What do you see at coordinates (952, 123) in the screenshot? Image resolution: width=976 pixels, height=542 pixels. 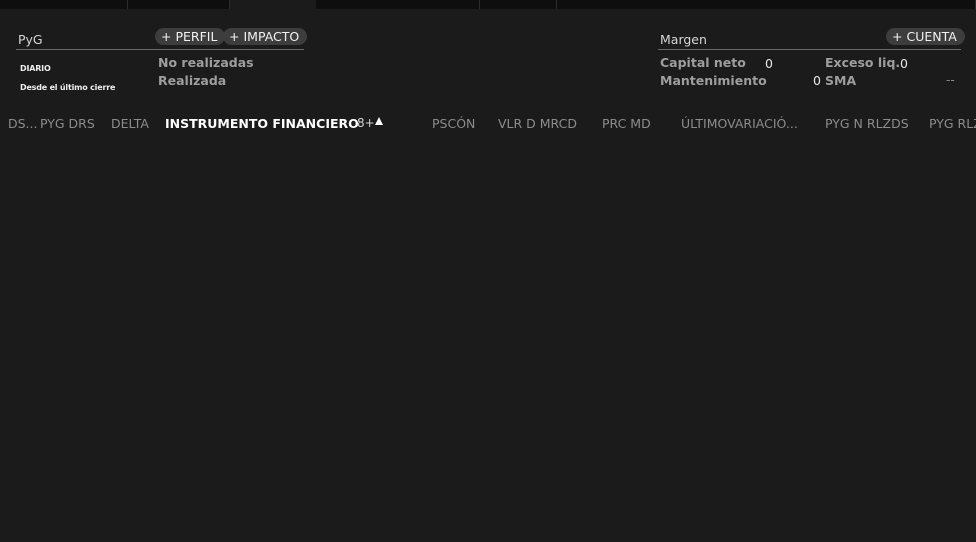 I see `column-header-pyg-rlz: PYG RLZ` at bounding box center [952, 123].